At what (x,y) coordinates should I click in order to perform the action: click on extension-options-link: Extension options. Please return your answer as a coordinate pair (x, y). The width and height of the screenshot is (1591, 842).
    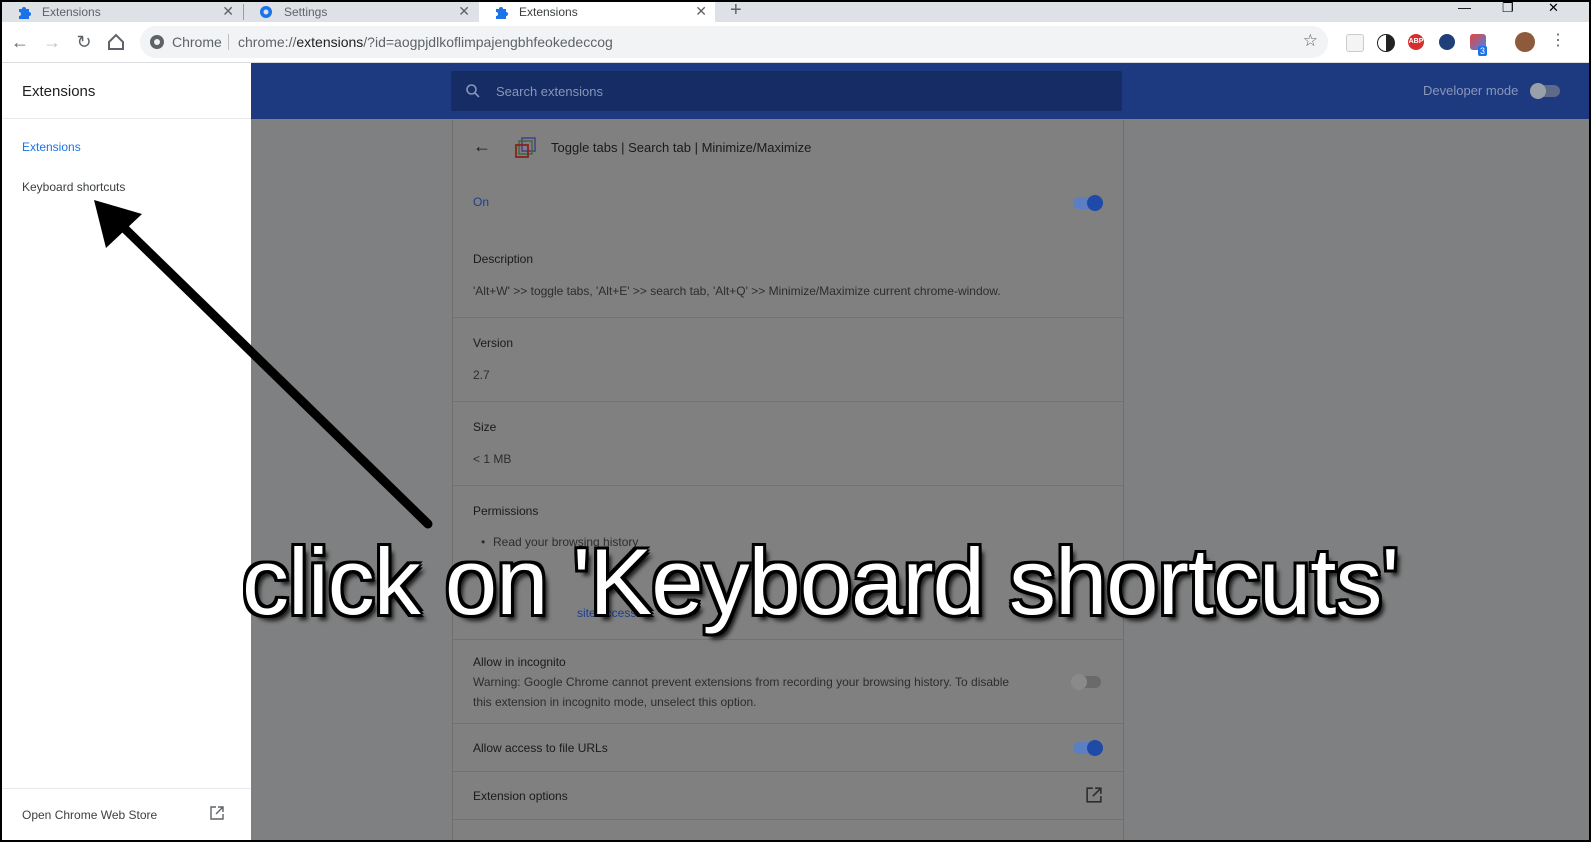
    Looking at the image, I should click on (520, 796).